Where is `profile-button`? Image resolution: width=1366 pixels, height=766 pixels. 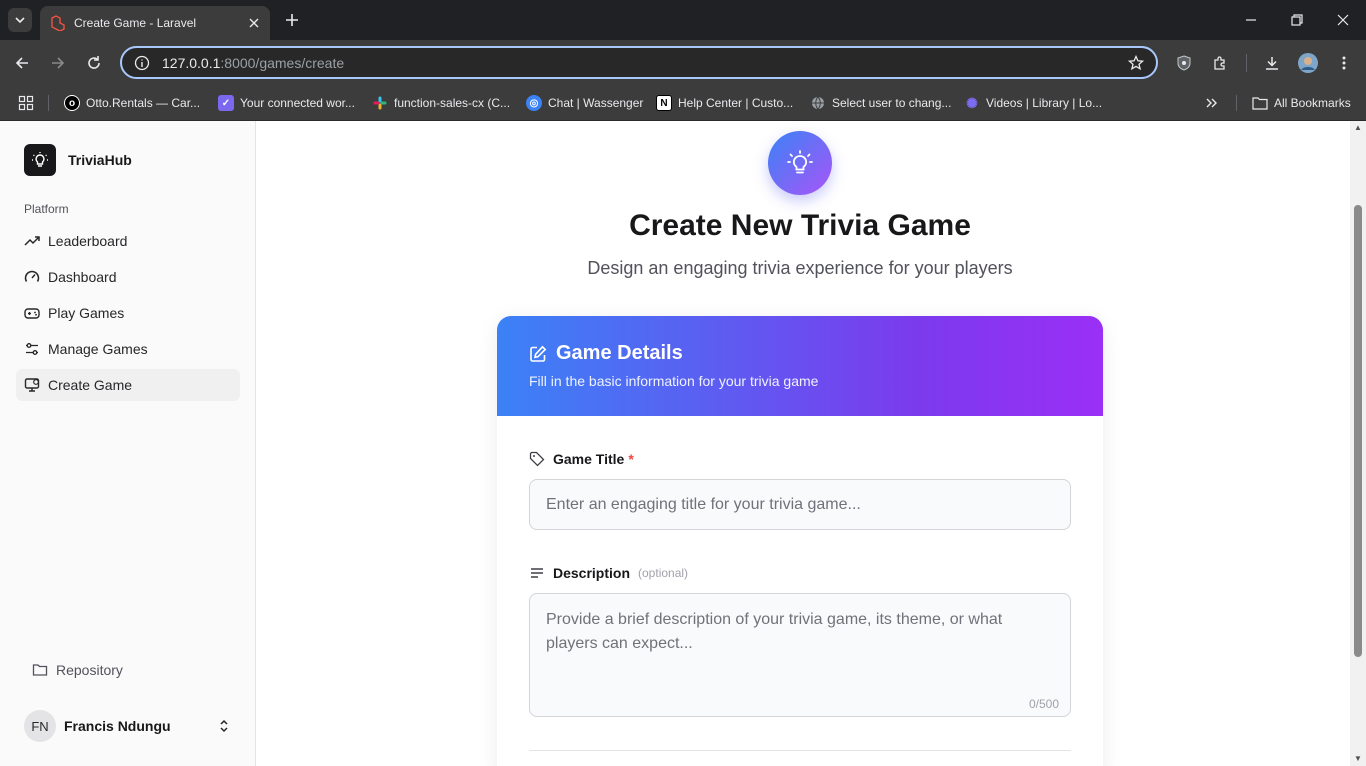
profile-button is located at coordinates (1308, 63).